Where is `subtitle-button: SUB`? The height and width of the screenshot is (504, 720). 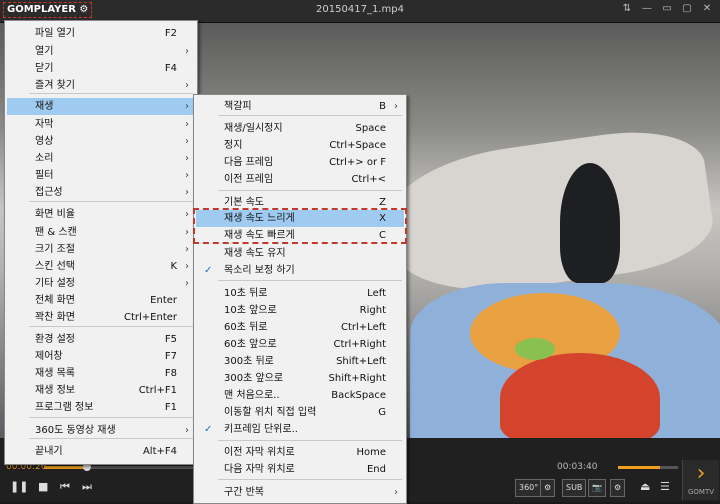 subtitle-button: SUB is located at coordinates (574, 488).